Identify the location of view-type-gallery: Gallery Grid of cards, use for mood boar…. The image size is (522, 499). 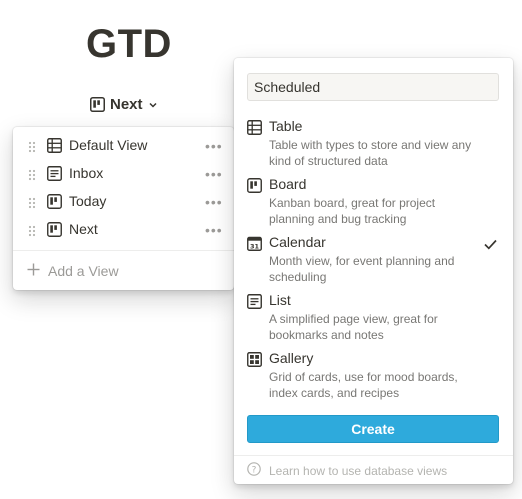
(373, 377).